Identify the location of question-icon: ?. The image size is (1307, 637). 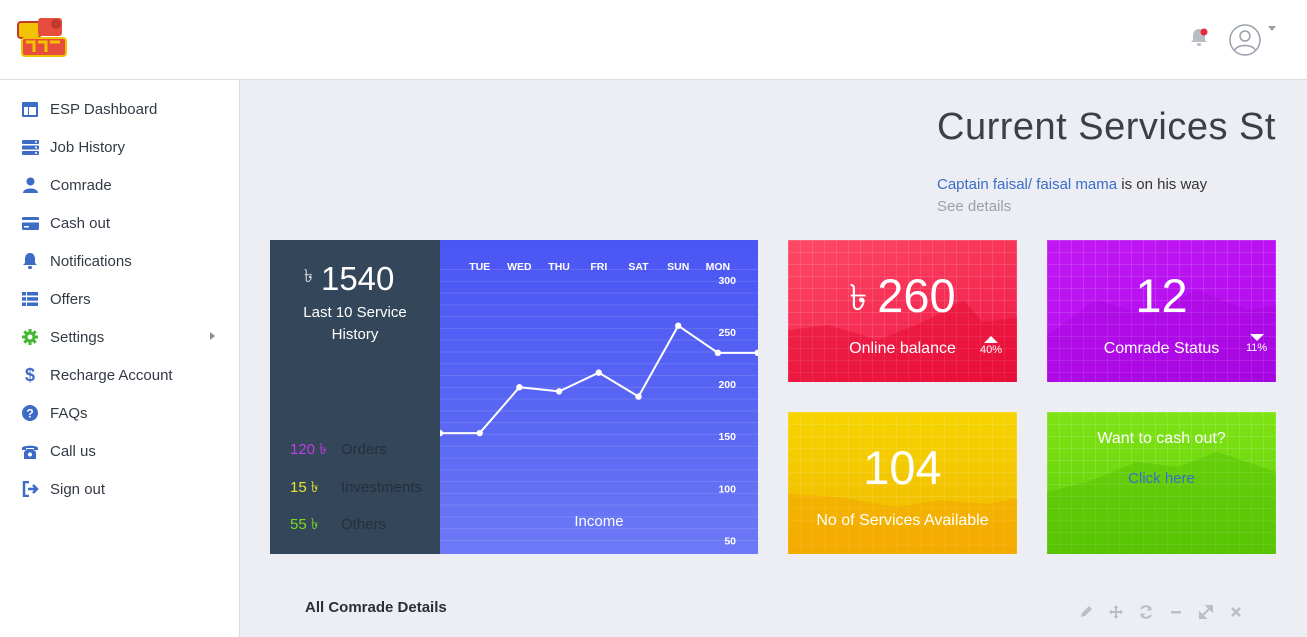
(30, 413).